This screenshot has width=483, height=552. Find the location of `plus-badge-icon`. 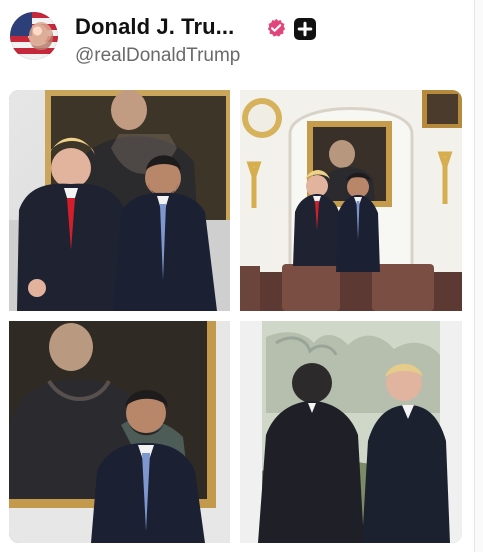

plus-badge-icon is located at coordinates (305, 29).